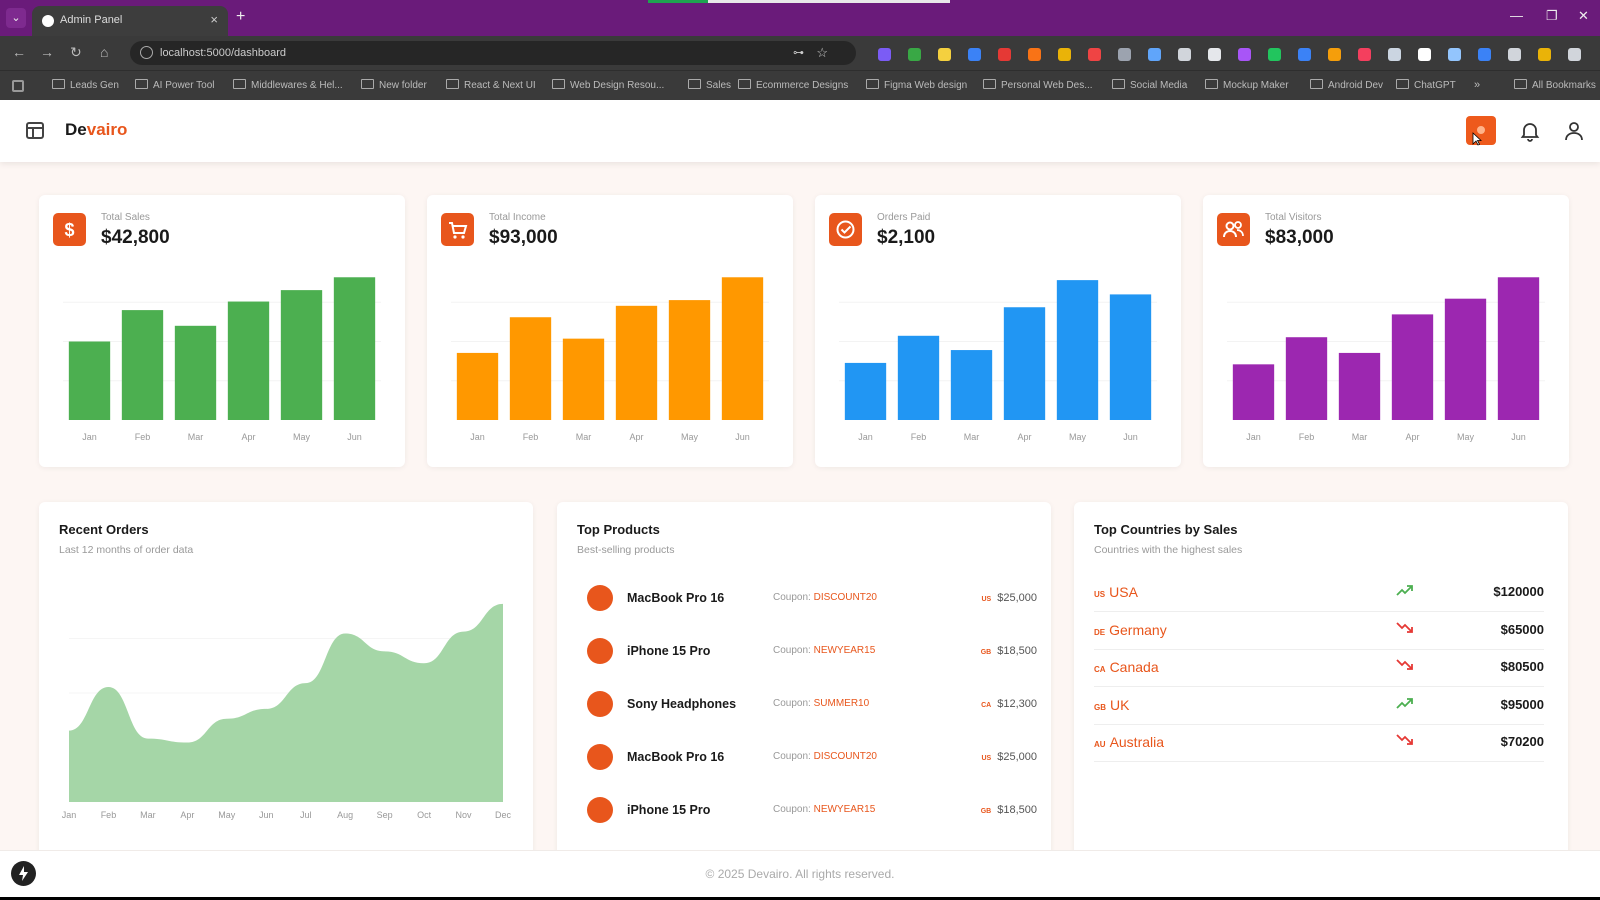 This screenshot has width=1600, height=900. What do you see at coordinates (807, 704) in the screenshot?
I see `product-row: Sony Headphones Coupon: SUMMER10 CA $12,300` at bounding box center [807, 704].